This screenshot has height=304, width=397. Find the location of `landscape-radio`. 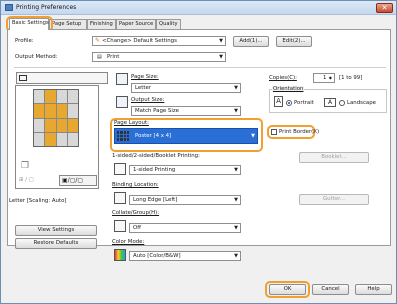

landscape-radio is located at coordinates (342, 103).